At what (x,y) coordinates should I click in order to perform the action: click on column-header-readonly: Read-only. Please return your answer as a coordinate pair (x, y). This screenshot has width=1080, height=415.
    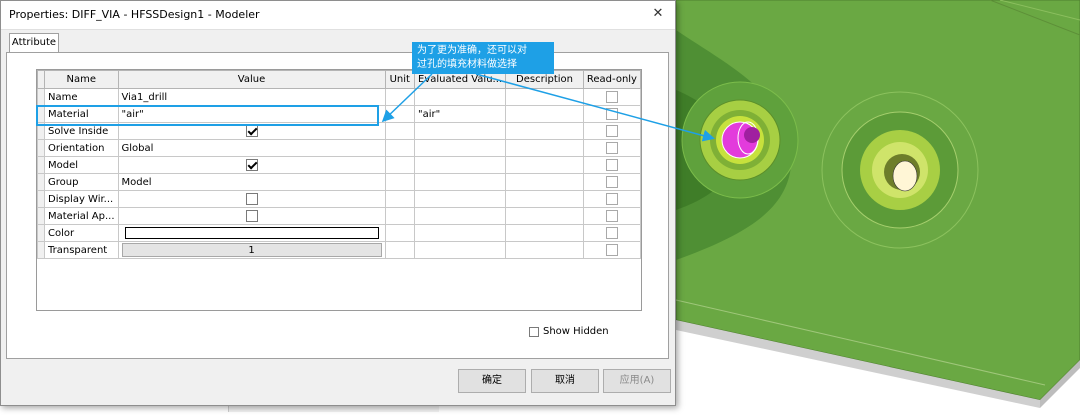
    Looking at the image, I should click on (611, 79).